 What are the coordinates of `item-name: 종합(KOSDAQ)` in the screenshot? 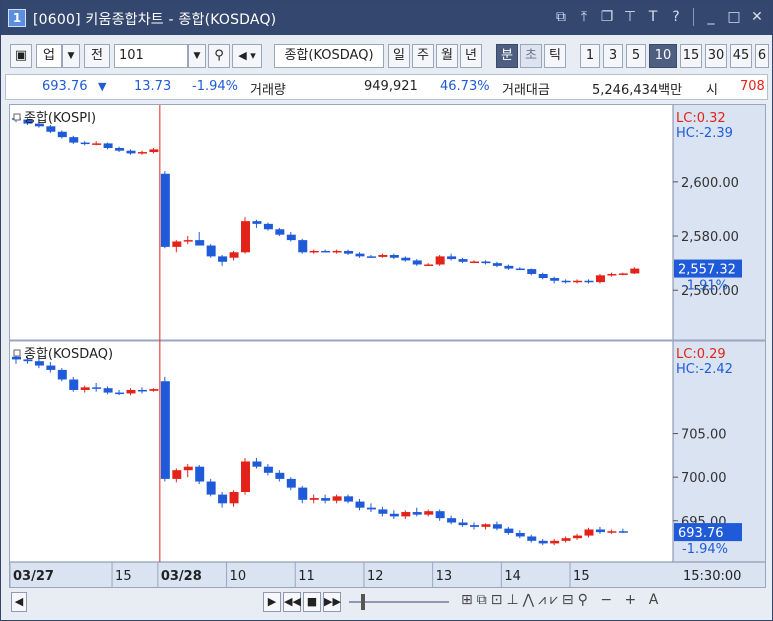 It's located at (329, 56).